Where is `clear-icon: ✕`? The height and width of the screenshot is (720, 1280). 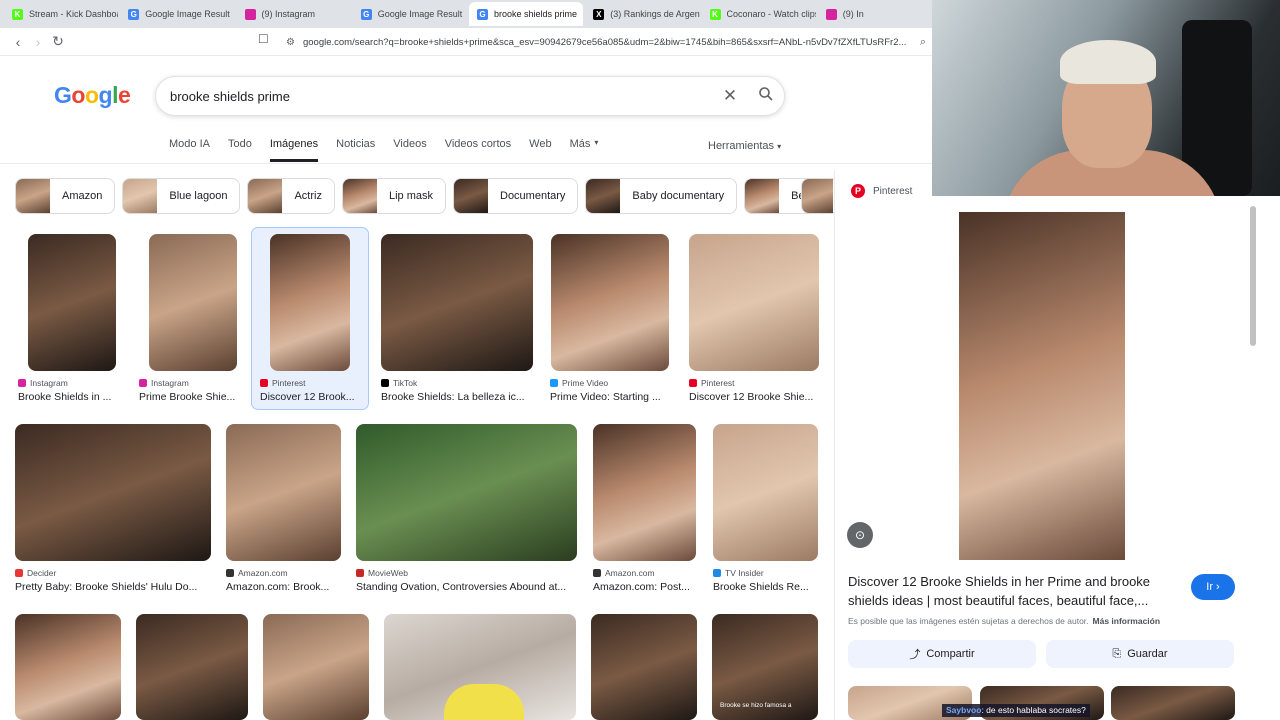 clear-icon: ✕ is located at coordinates (730, 96).